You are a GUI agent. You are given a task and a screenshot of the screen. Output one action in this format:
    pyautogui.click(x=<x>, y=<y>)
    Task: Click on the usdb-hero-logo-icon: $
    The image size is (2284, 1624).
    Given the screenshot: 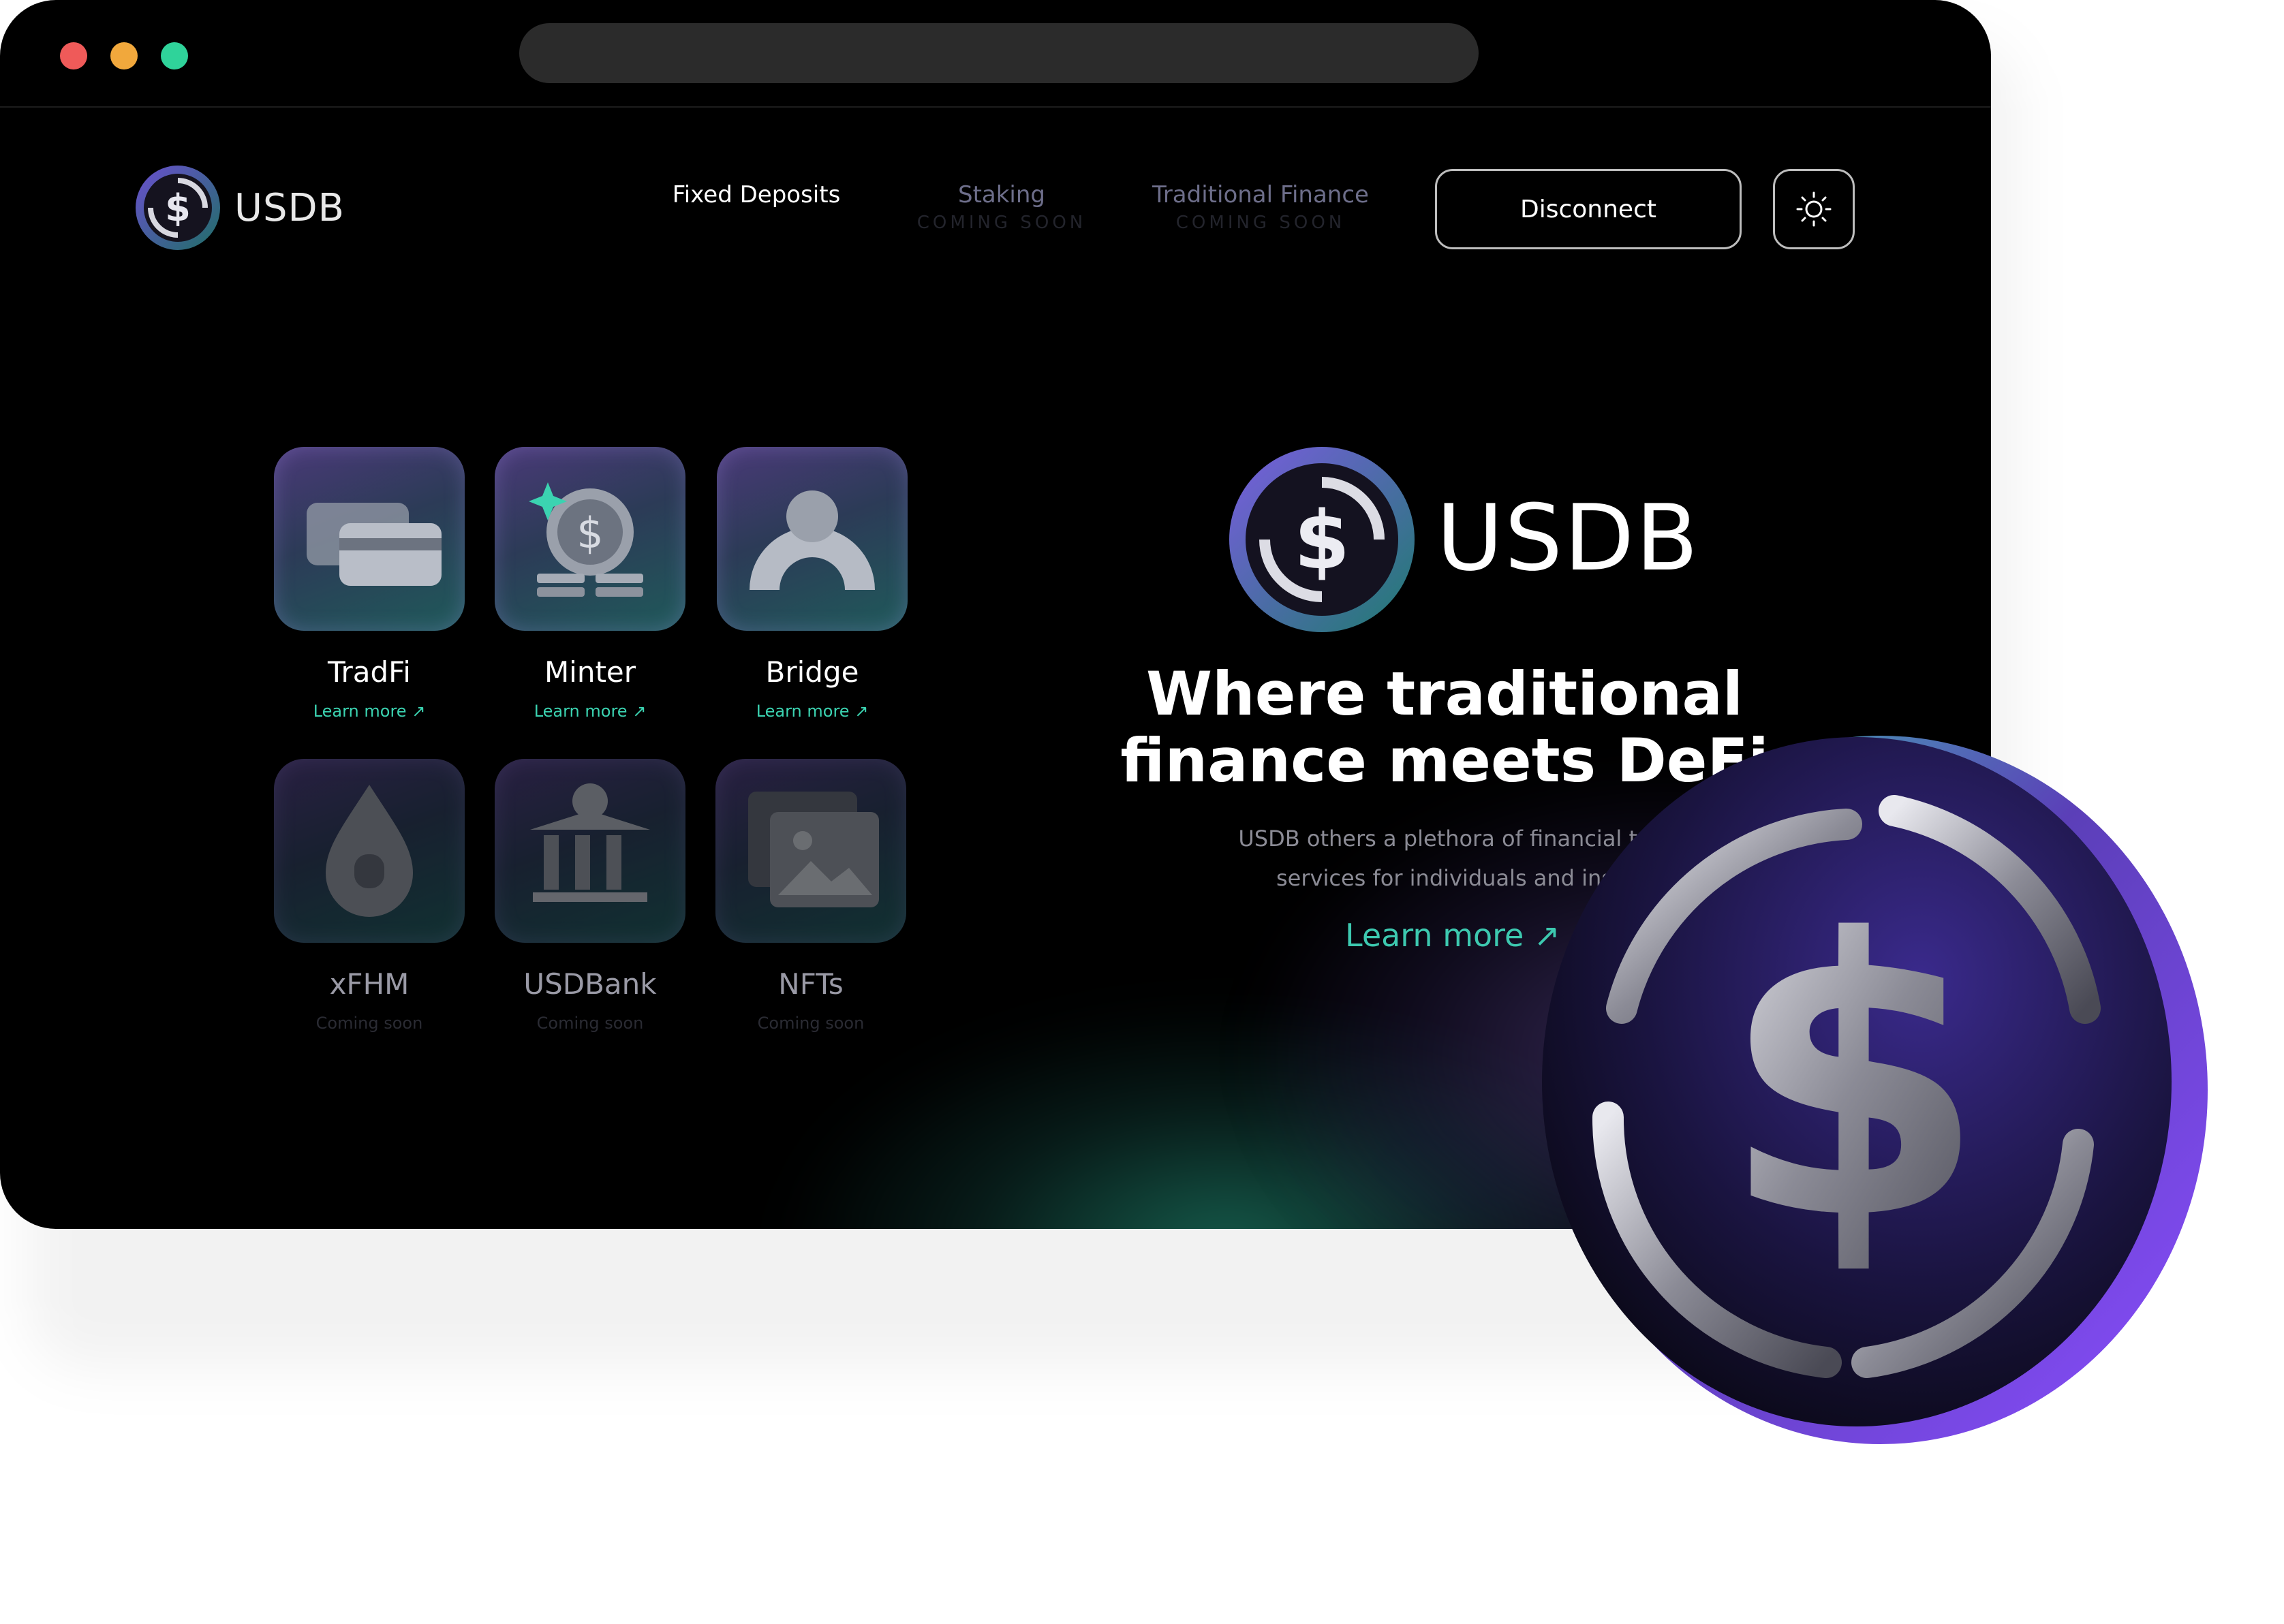 What is the action you would take?
    pyautogui.click(x=1322, y=539)
    